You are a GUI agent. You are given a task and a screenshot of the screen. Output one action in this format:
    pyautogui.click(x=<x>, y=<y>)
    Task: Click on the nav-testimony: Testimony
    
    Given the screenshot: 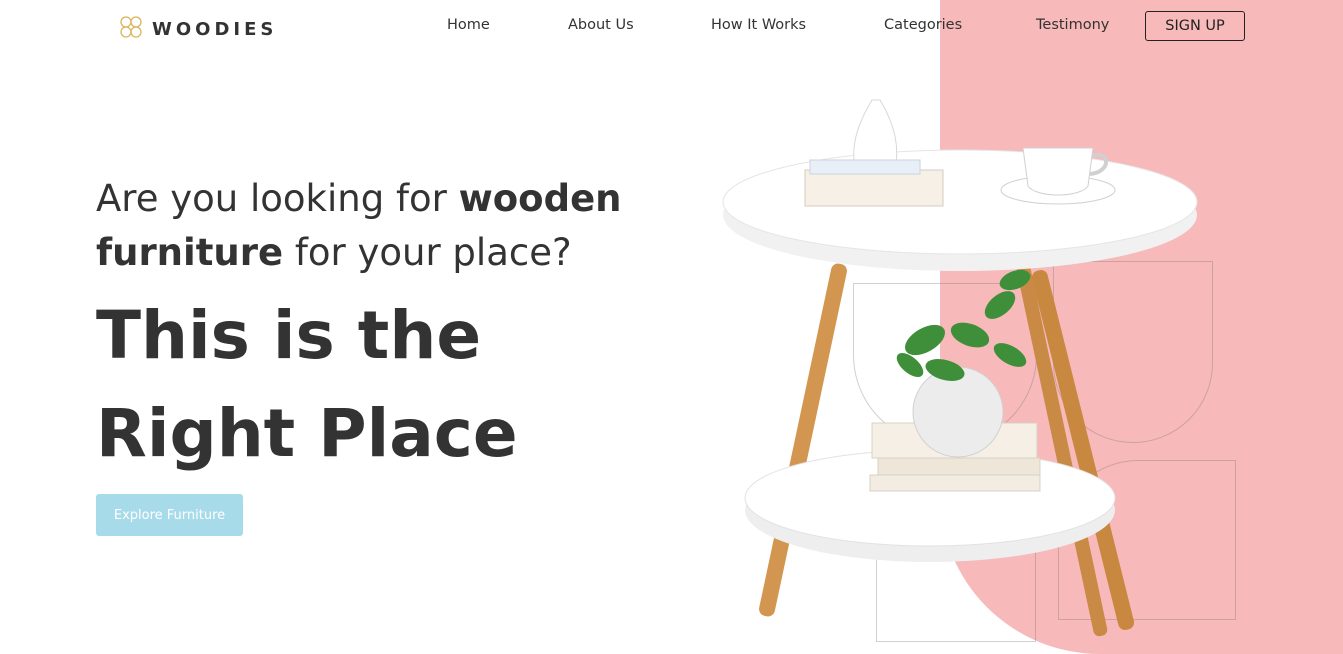 What is the action you would take?
    pyautogui.click(x=1072, y=25)
    